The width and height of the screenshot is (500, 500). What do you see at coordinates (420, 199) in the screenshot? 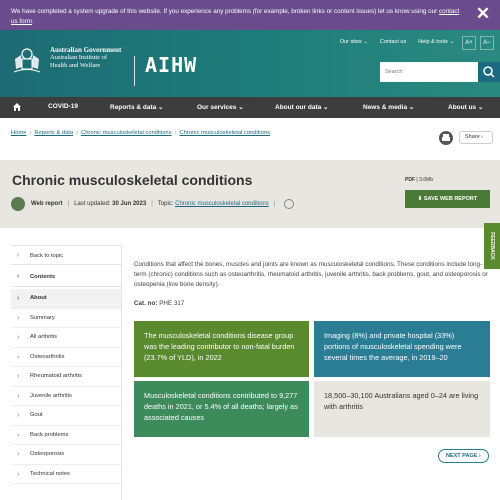
I see `download-icon: ⬇` at bounding box center [420, 199].